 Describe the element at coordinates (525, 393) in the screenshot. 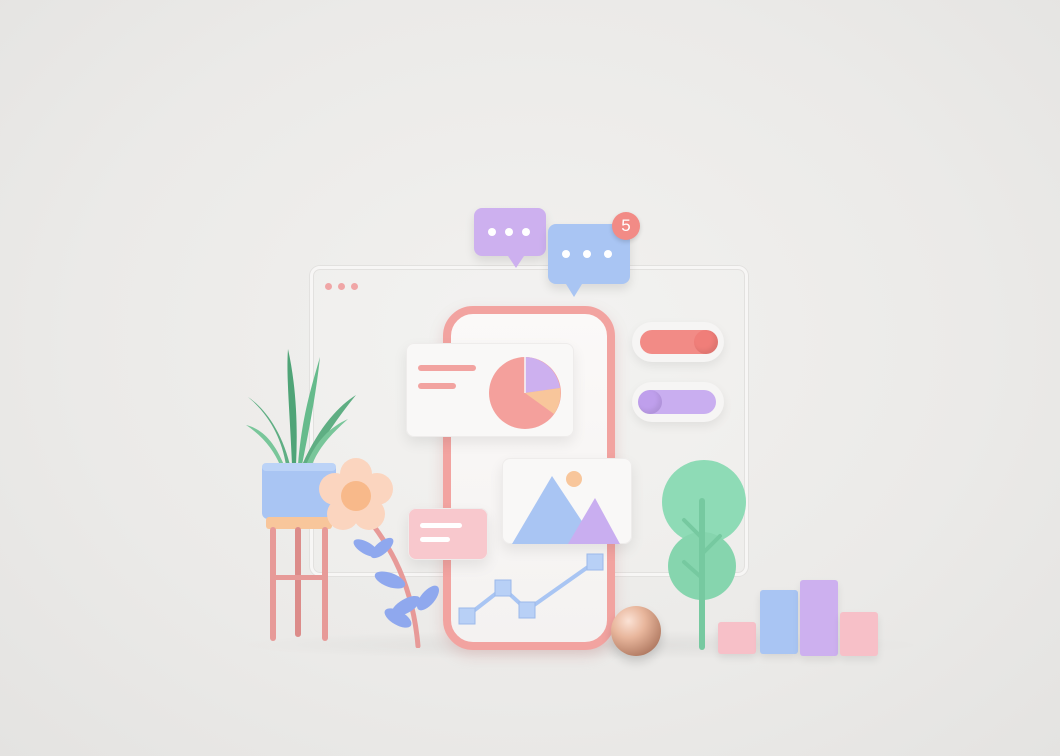

I see `pie-chart-icon` at that location.